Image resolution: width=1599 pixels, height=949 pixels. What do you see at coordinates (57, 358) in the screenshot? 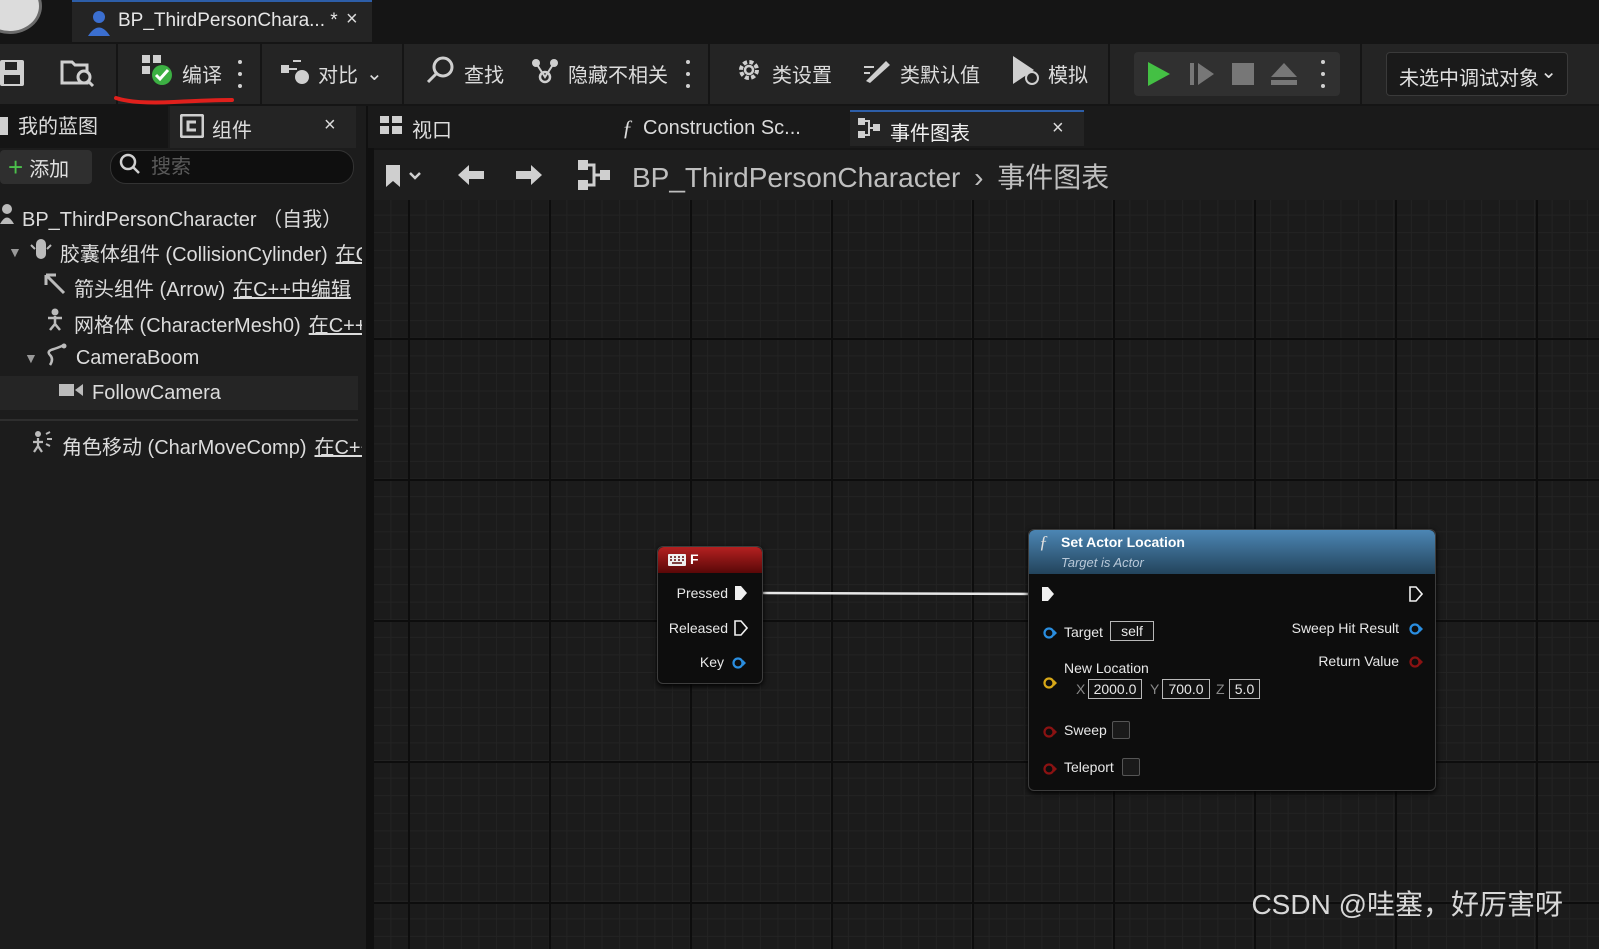
I see `spring-arm-icon` at bounding box center [57, 358].